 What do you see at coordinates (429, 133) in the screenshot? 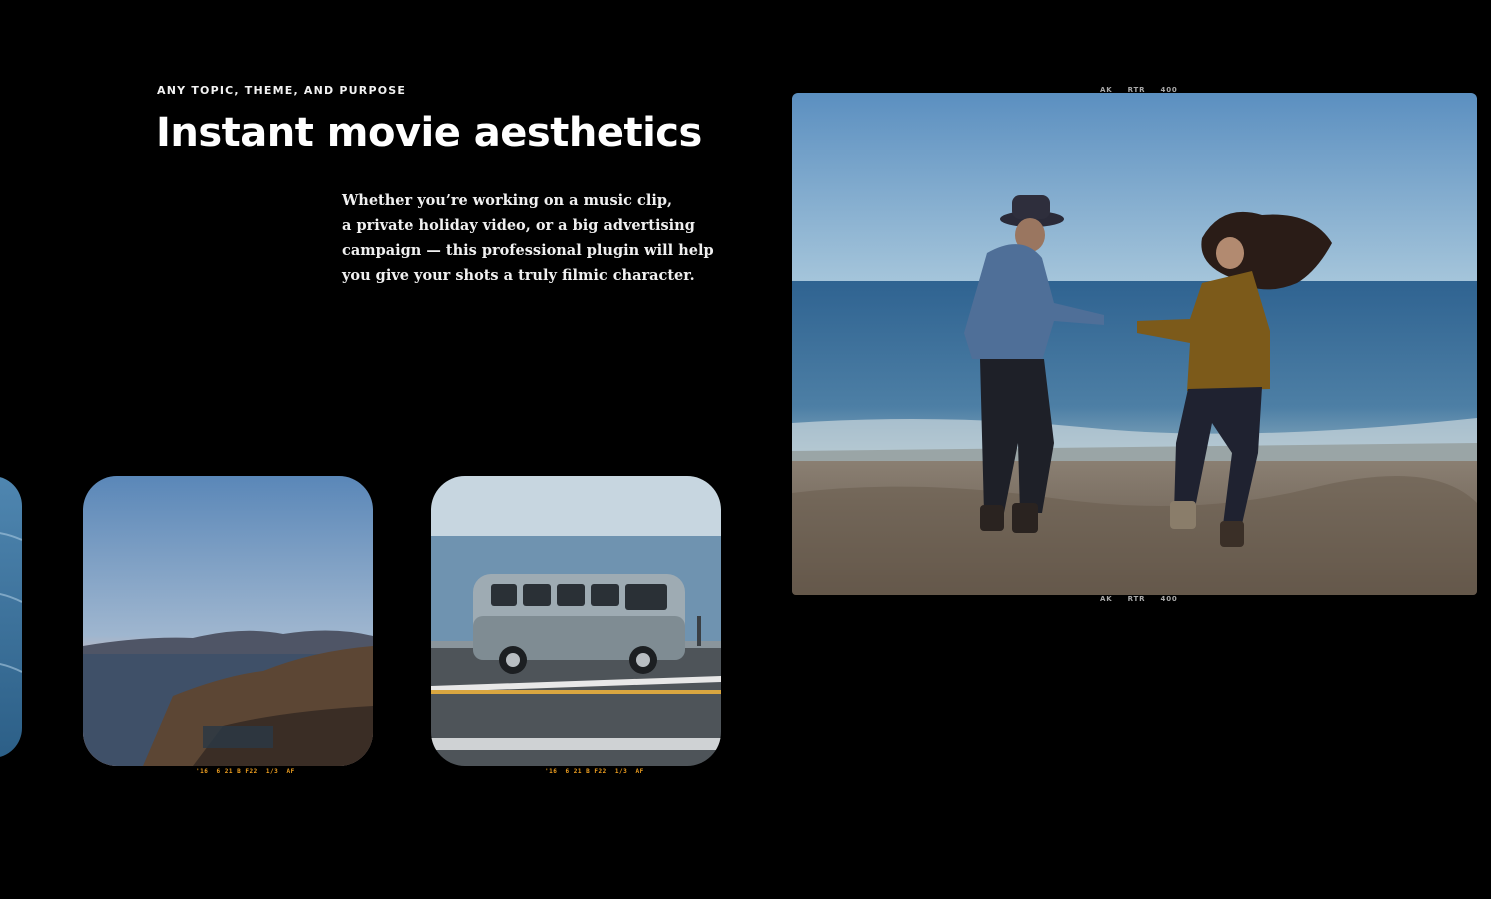
I see `page-title: Instant movie aesthetics` at bounding box center [429, 133].